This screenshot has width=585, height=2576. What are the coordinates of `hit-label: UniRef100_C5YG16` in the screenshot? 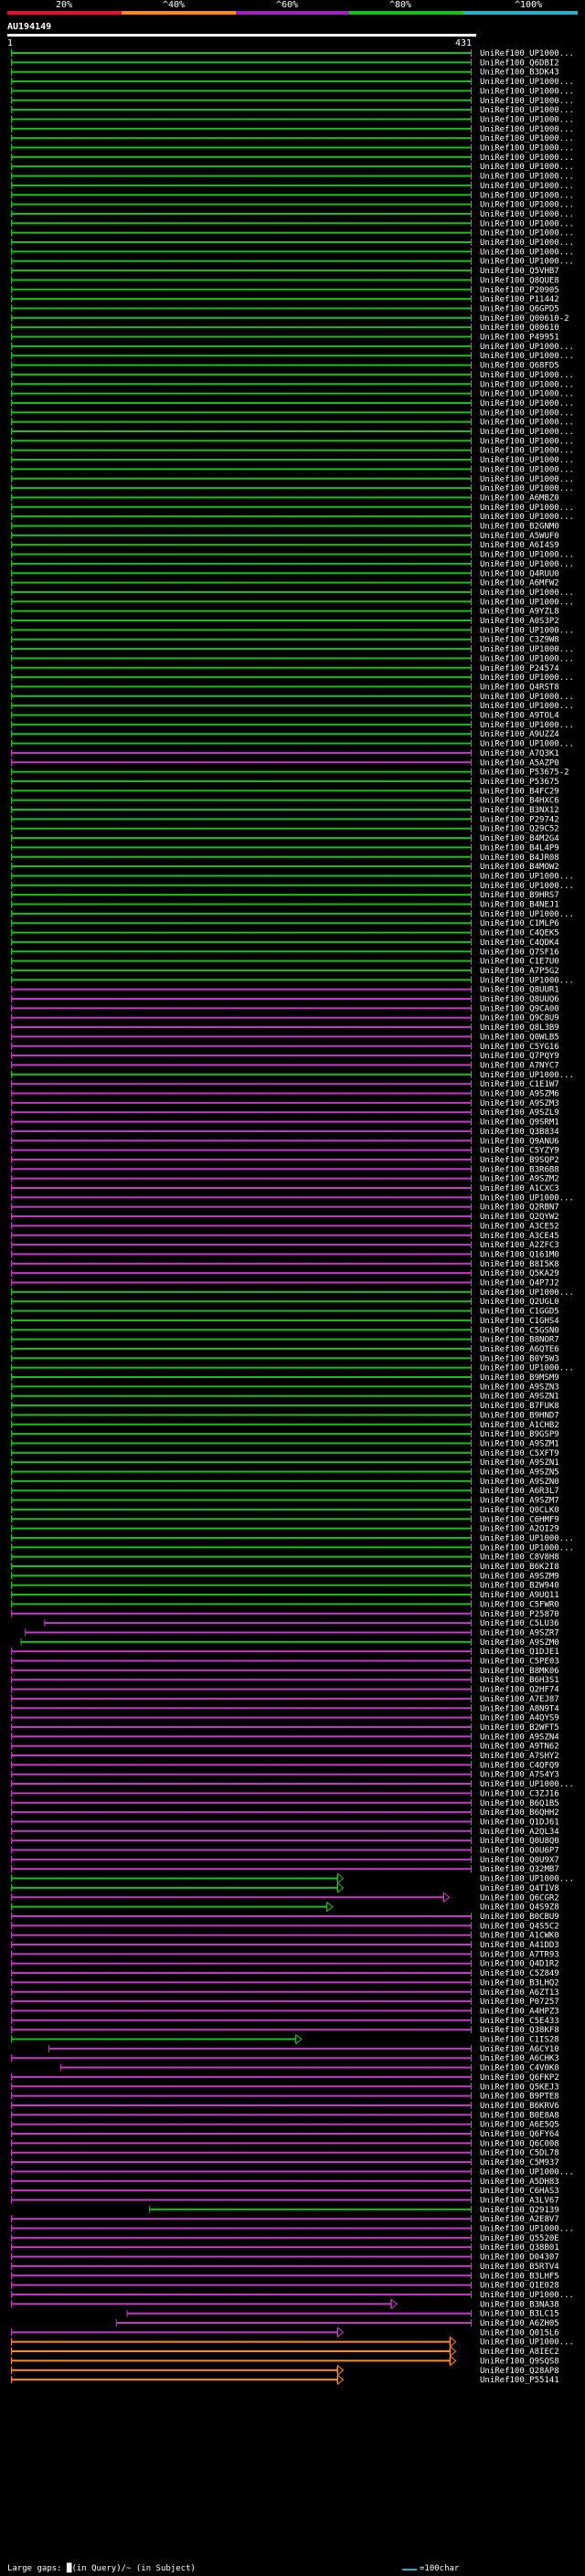 It's located at (519, 1047).